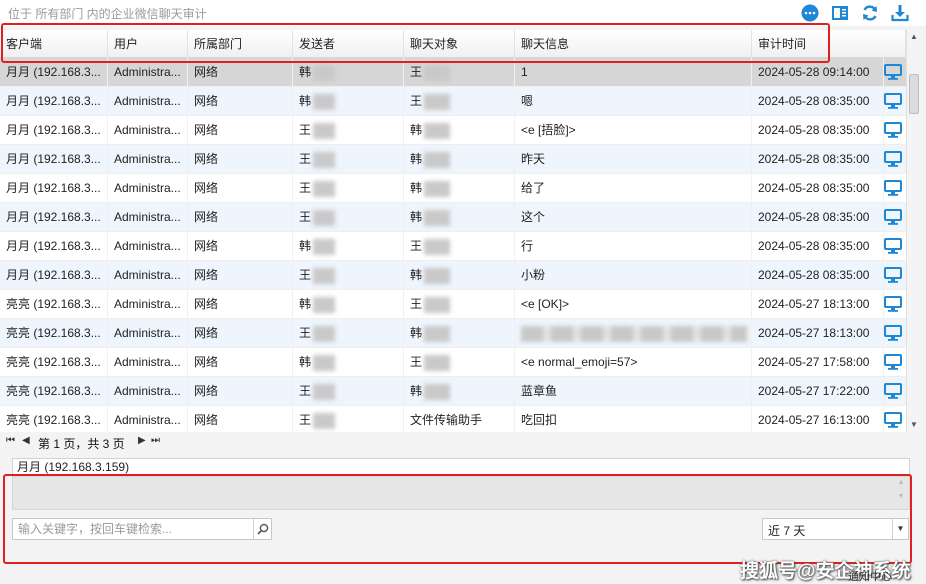 This screenshot has width=926, height=584. Describe the element at coordinates (901, 493) in the screenshot. I see `detail-scrollbar: ▲ ▼` at that location.